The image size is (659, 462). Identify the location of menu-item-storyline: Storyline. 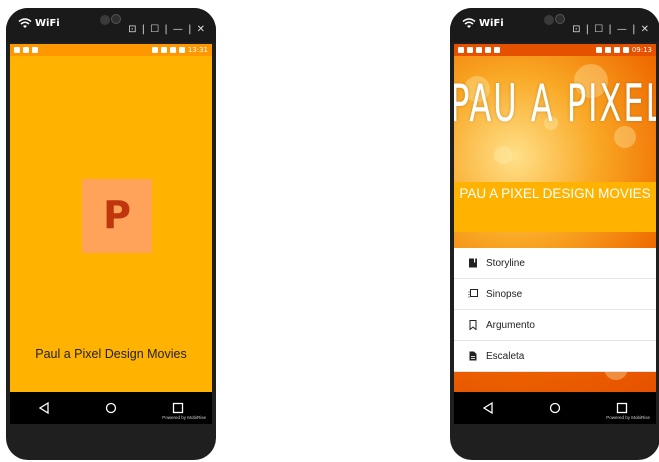
(555, 263).